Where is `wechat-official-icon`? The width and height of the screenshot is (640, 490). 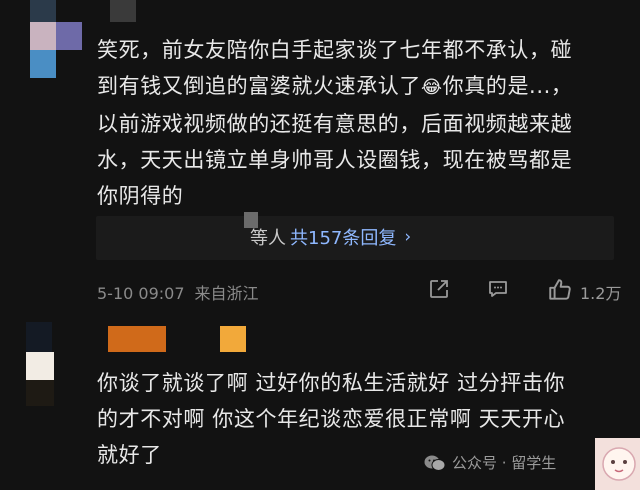
wechat-official-icon is located at coordinates (435, 463).